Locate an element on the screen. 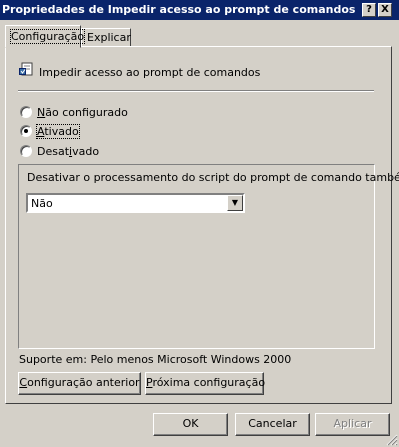  radio-selected-dot is located at coordinates (26, 131).